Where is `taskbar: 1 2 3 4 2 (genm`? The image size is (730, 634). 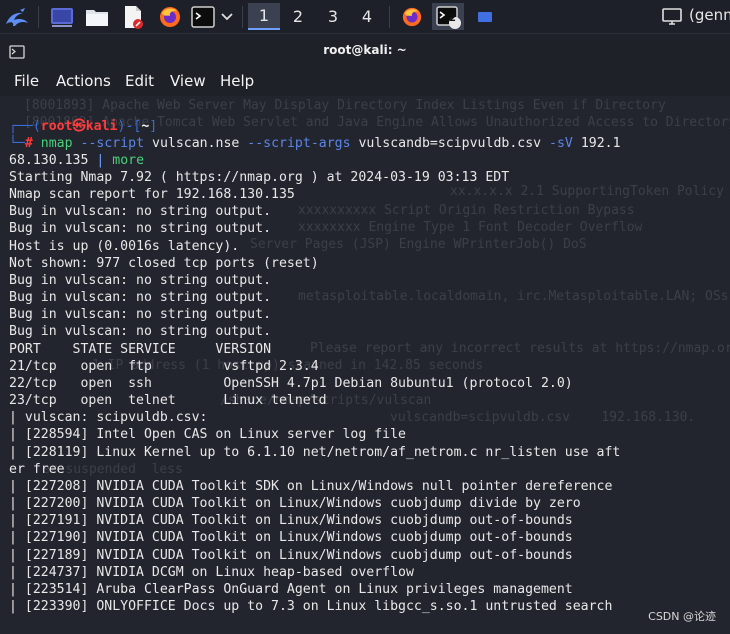 taskbar: 1 2 3 4 2 (genm is located at coordinates (365, 17).